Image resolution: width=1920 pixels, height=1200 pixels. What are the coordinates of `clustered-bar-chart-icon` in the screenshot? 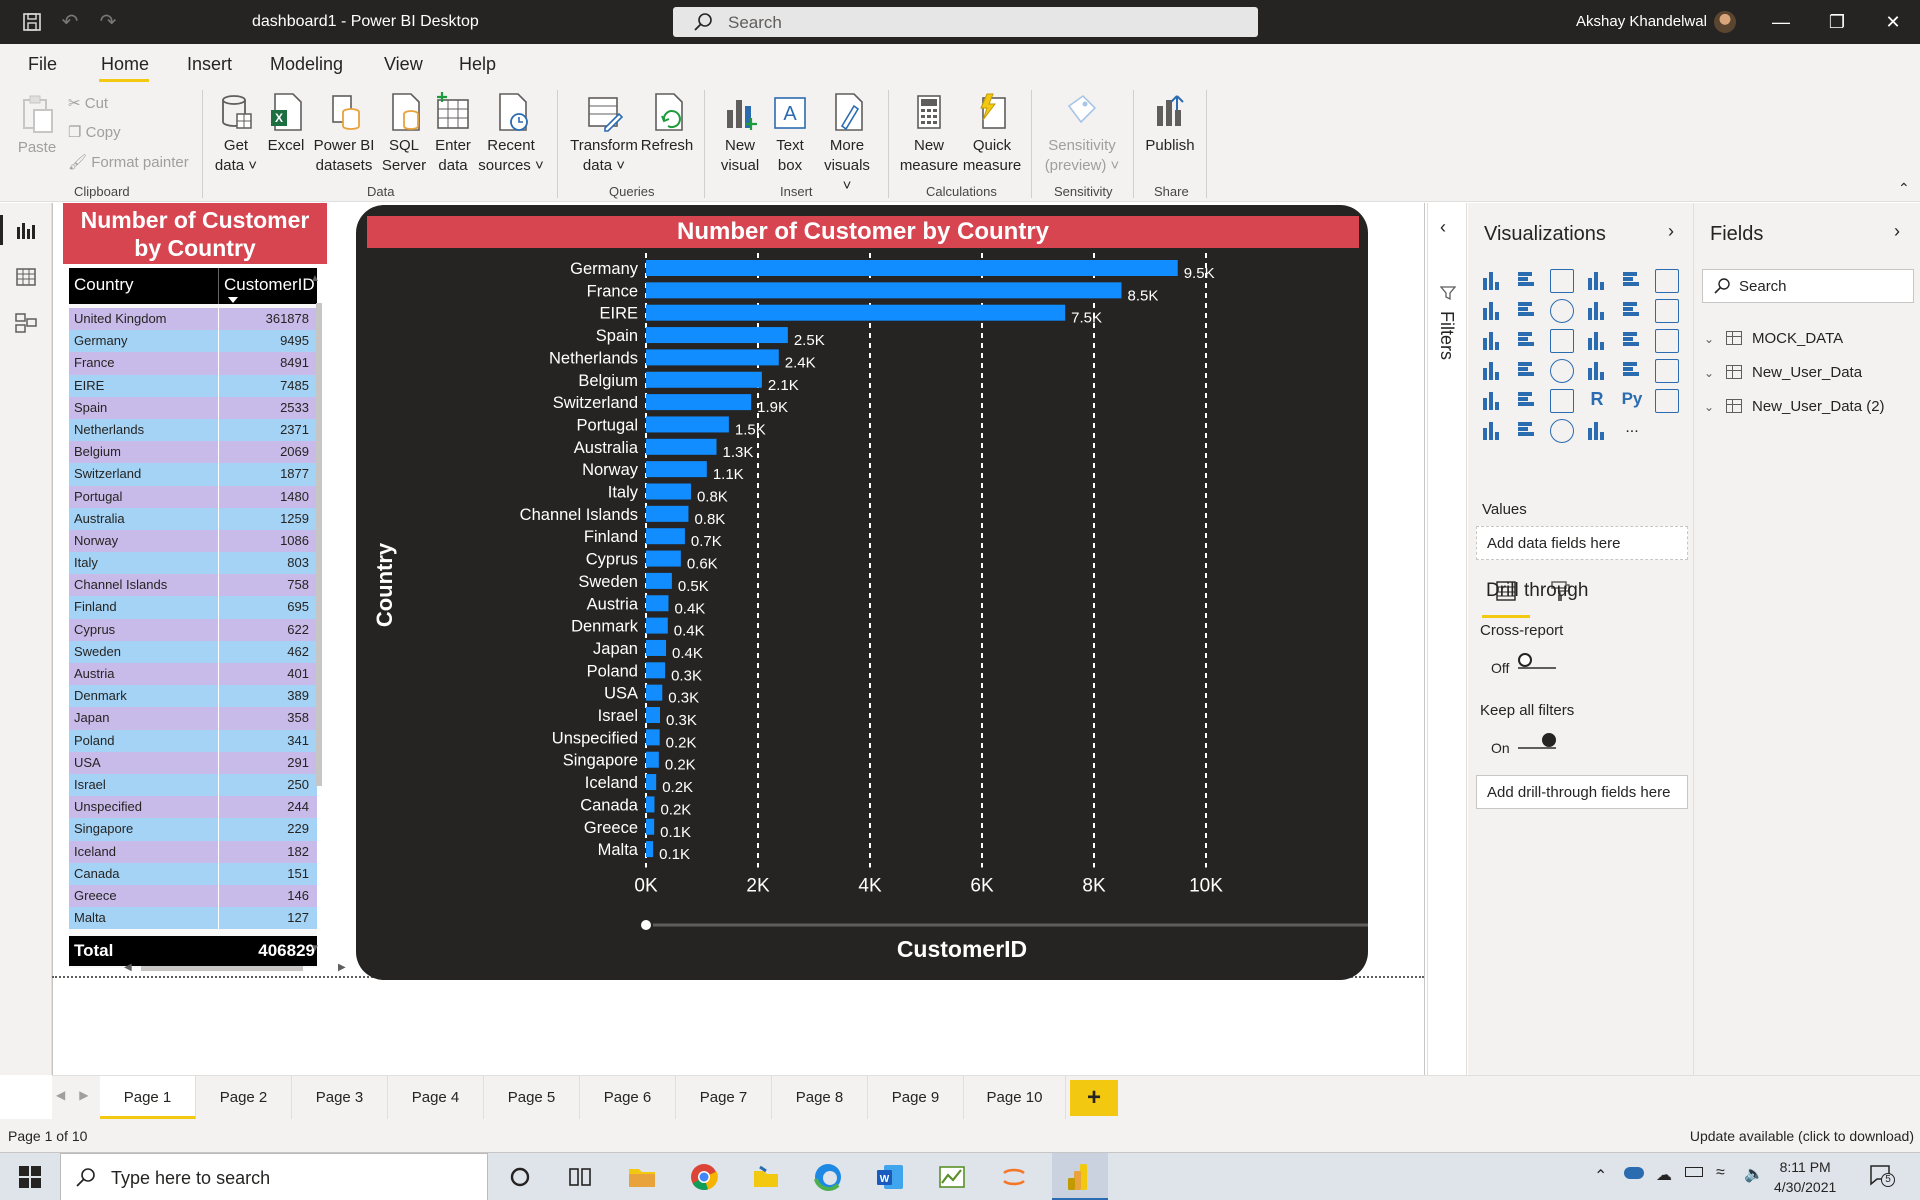 It's located at (1562, 281).